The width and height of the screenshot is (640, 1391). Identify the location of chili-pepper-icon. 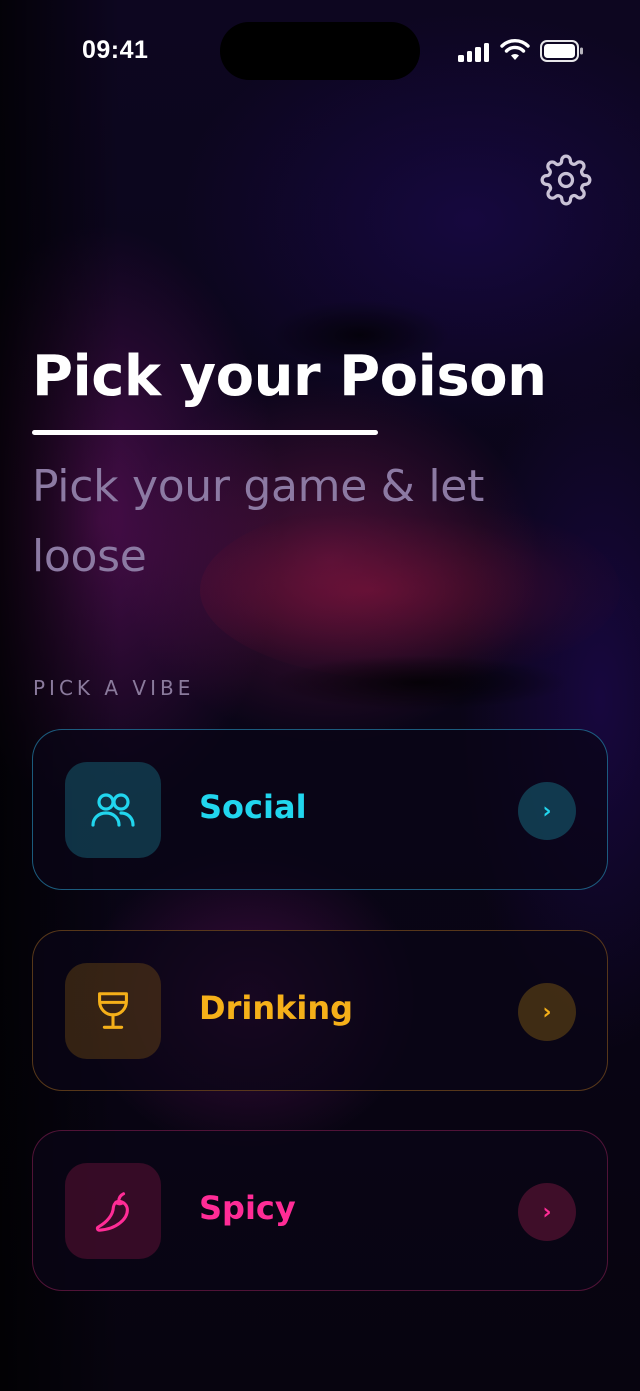
(112, 1212).